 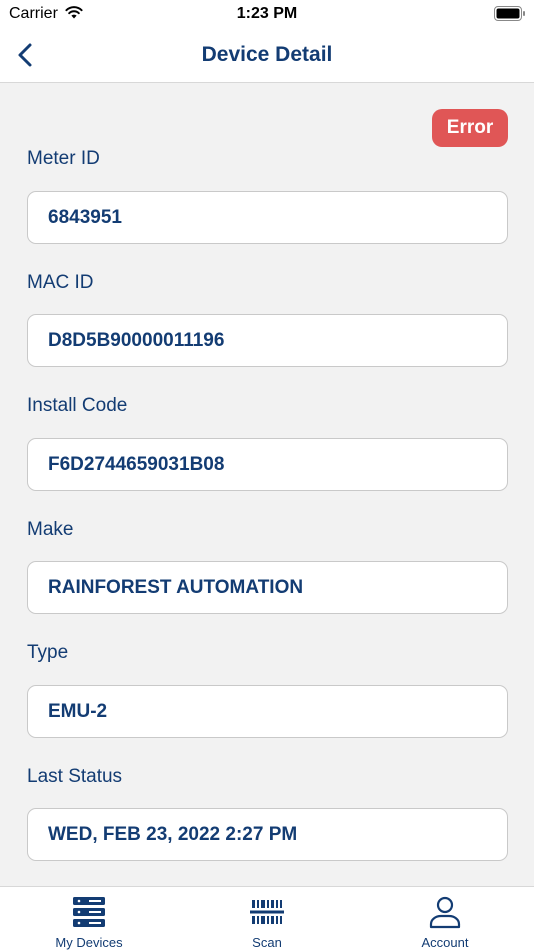 I want to click on tab-scan: Scan, so click(x=267, y=918).